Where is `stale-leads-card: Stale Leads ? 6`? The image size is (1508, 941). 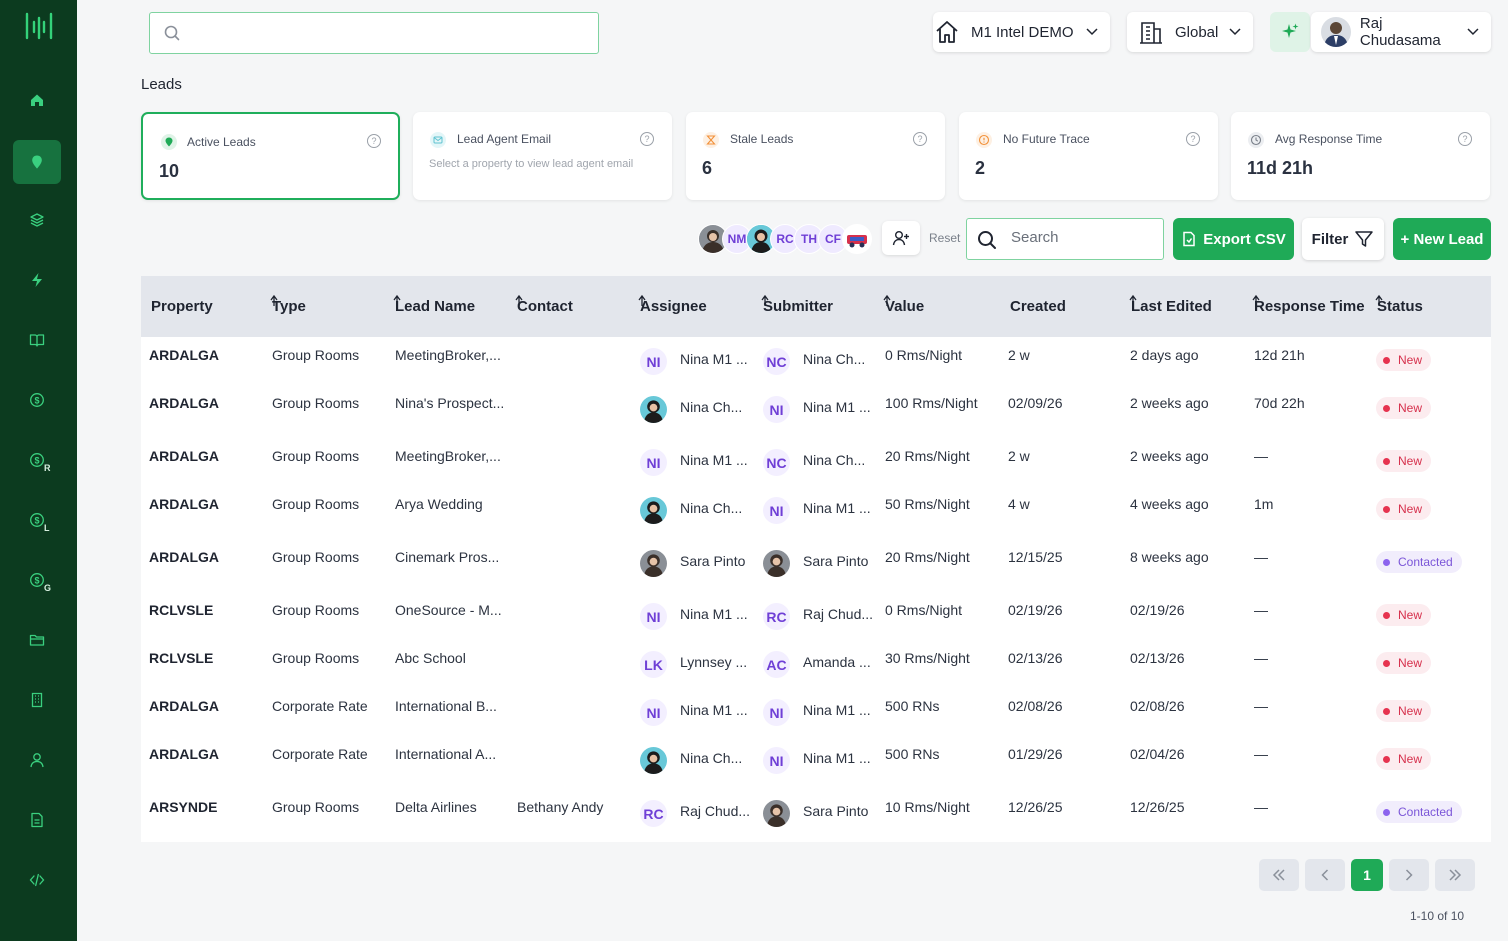 stale-leads-card: Stale Leads ? 6 is located at coordinates (815, 156).